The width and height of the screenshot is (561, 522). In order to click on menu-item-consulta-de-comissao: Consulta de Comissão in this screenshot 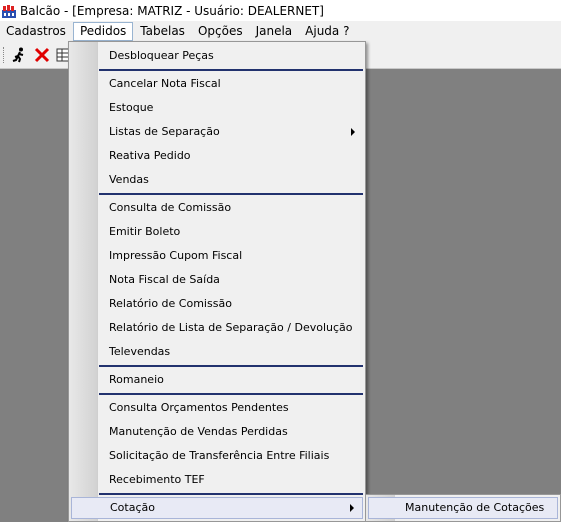, I will do `click(217, 208)`.